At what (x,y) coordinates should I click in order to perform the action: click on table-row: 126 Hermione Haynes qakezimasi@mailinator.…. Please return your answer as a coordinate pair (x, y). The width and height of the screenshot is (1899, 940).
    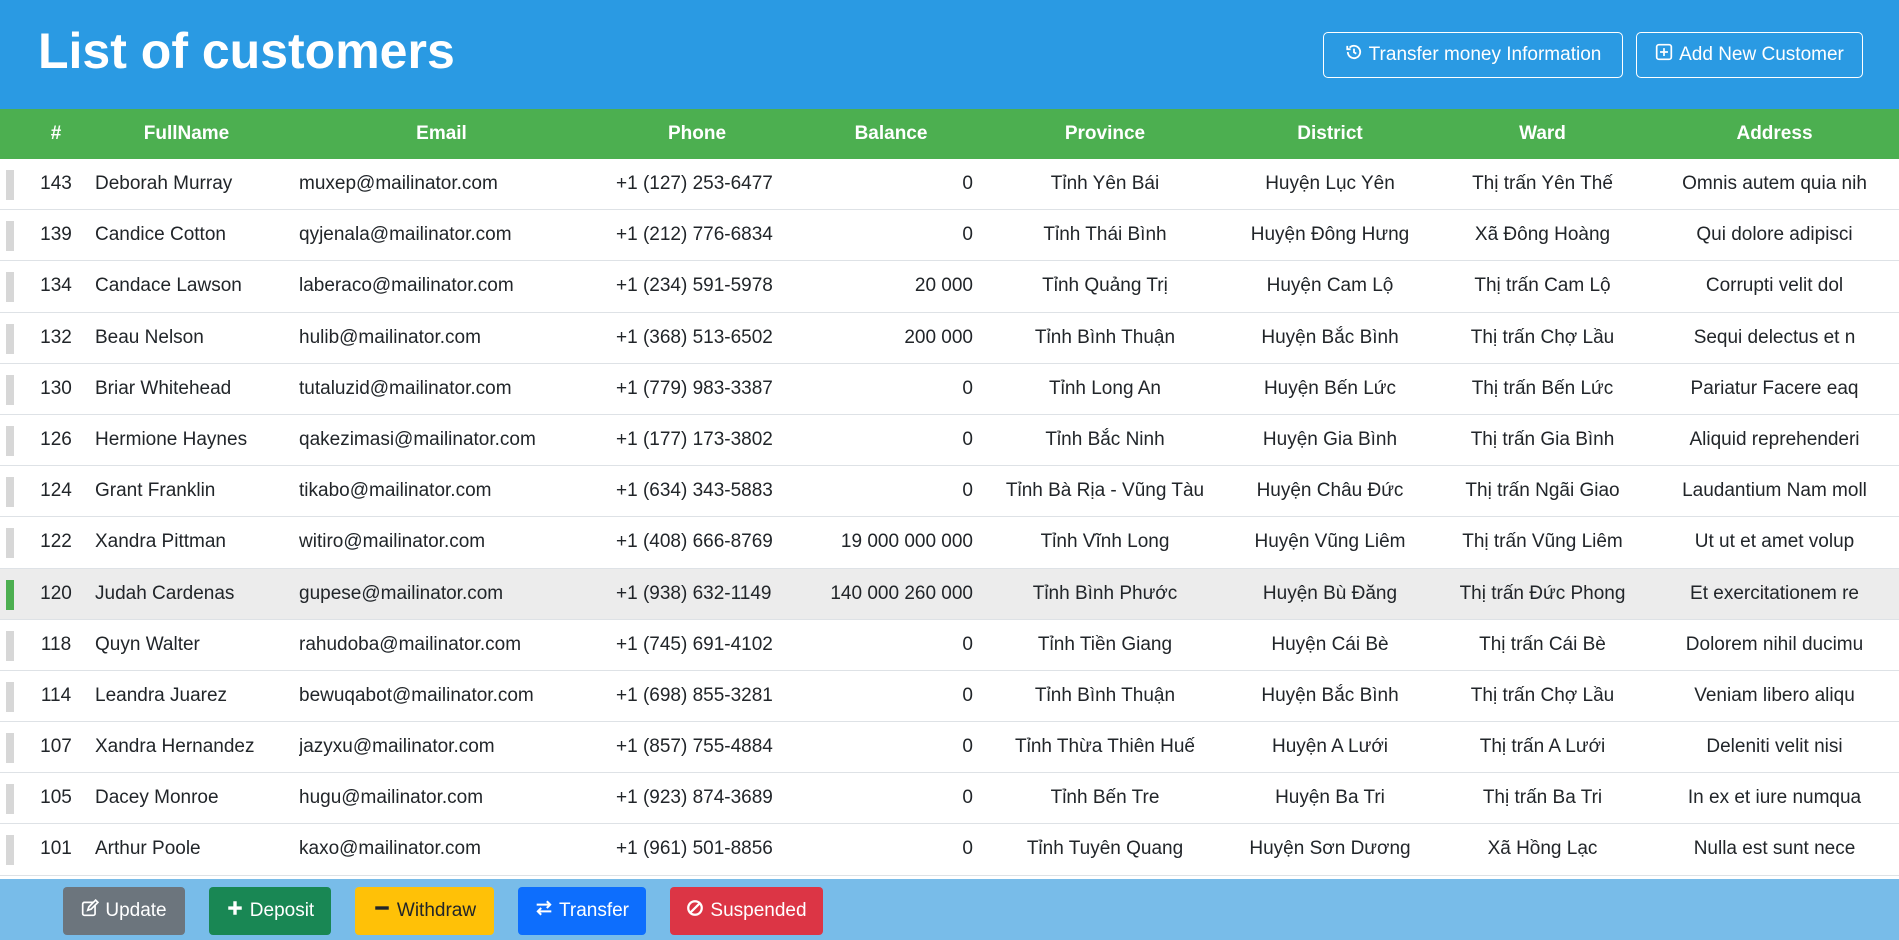
    Looking at the image, I should click on (949, 440).